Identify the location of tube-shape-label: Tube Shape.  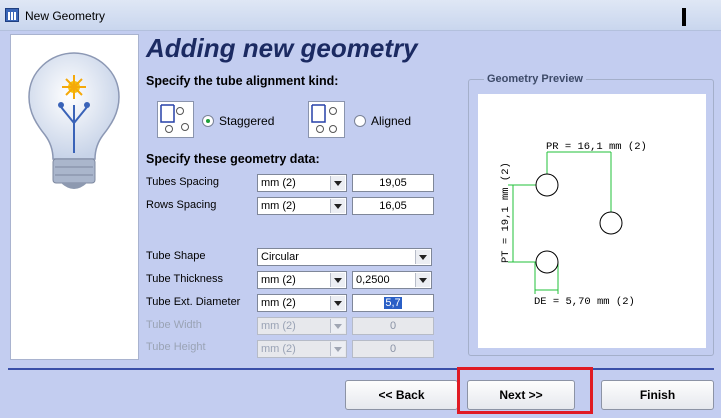
(176, 256).